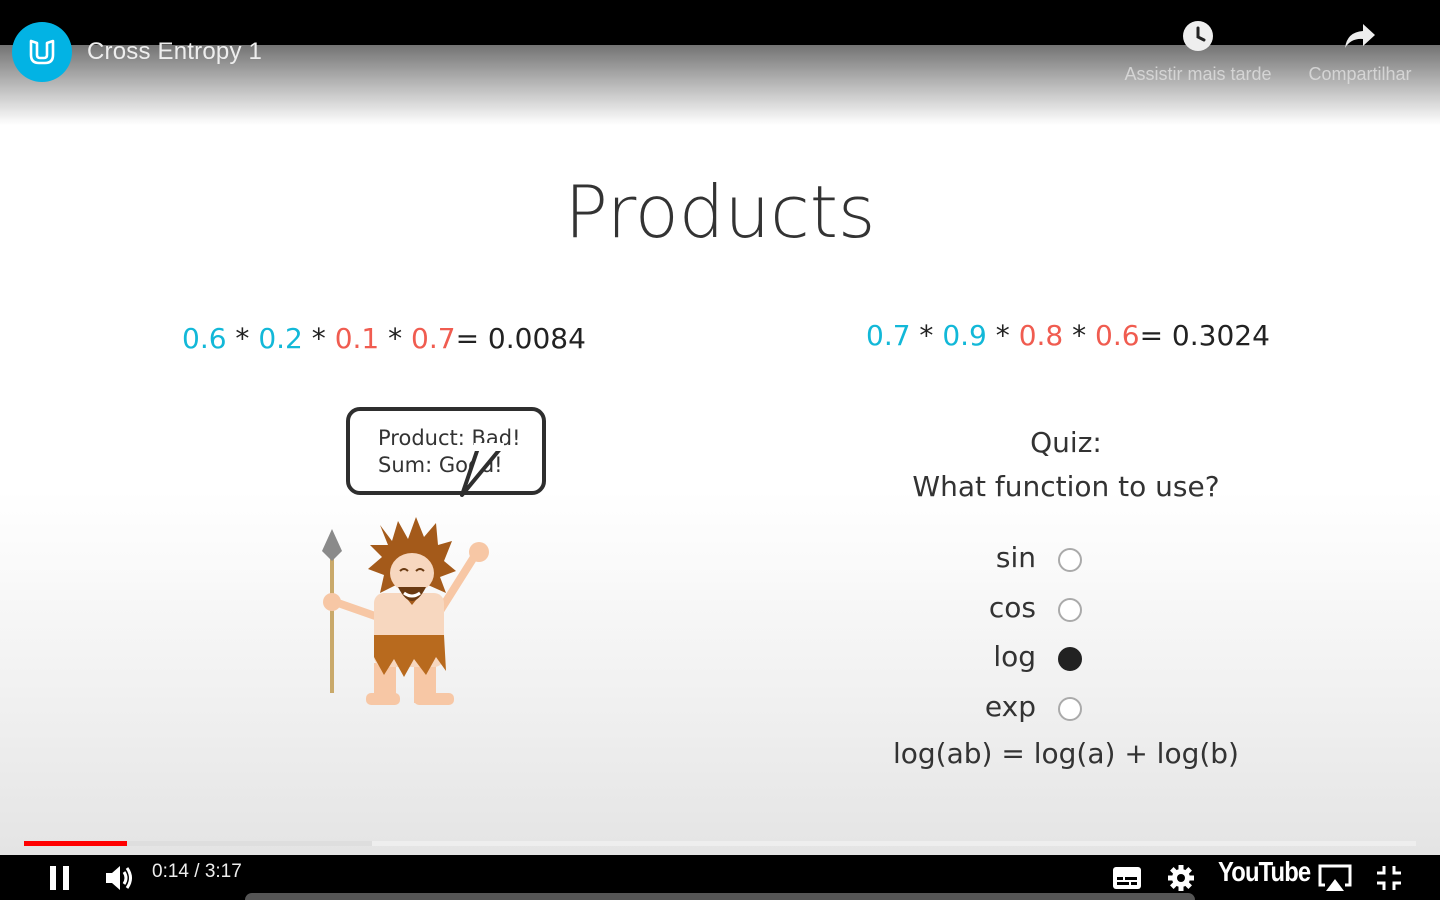 Image resolution: width=1440 pixels, height=900 pixels. Describe the element at coordinates (358, 610) in the screenshot. I see `caveman-left-arm` at that location.